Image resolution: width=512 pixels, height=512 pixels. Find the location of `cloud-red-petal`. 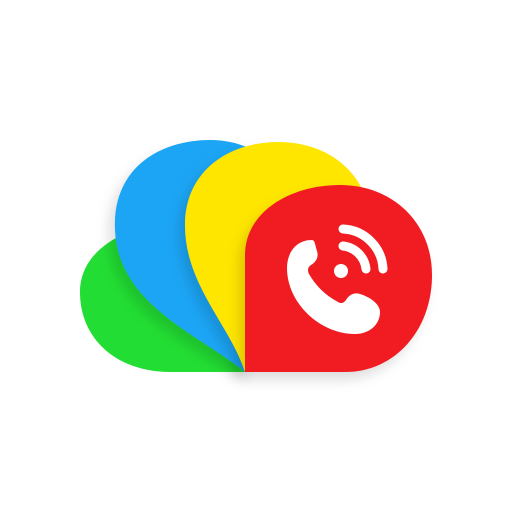

cloud-red-petal is located at coordinates (338, 278).